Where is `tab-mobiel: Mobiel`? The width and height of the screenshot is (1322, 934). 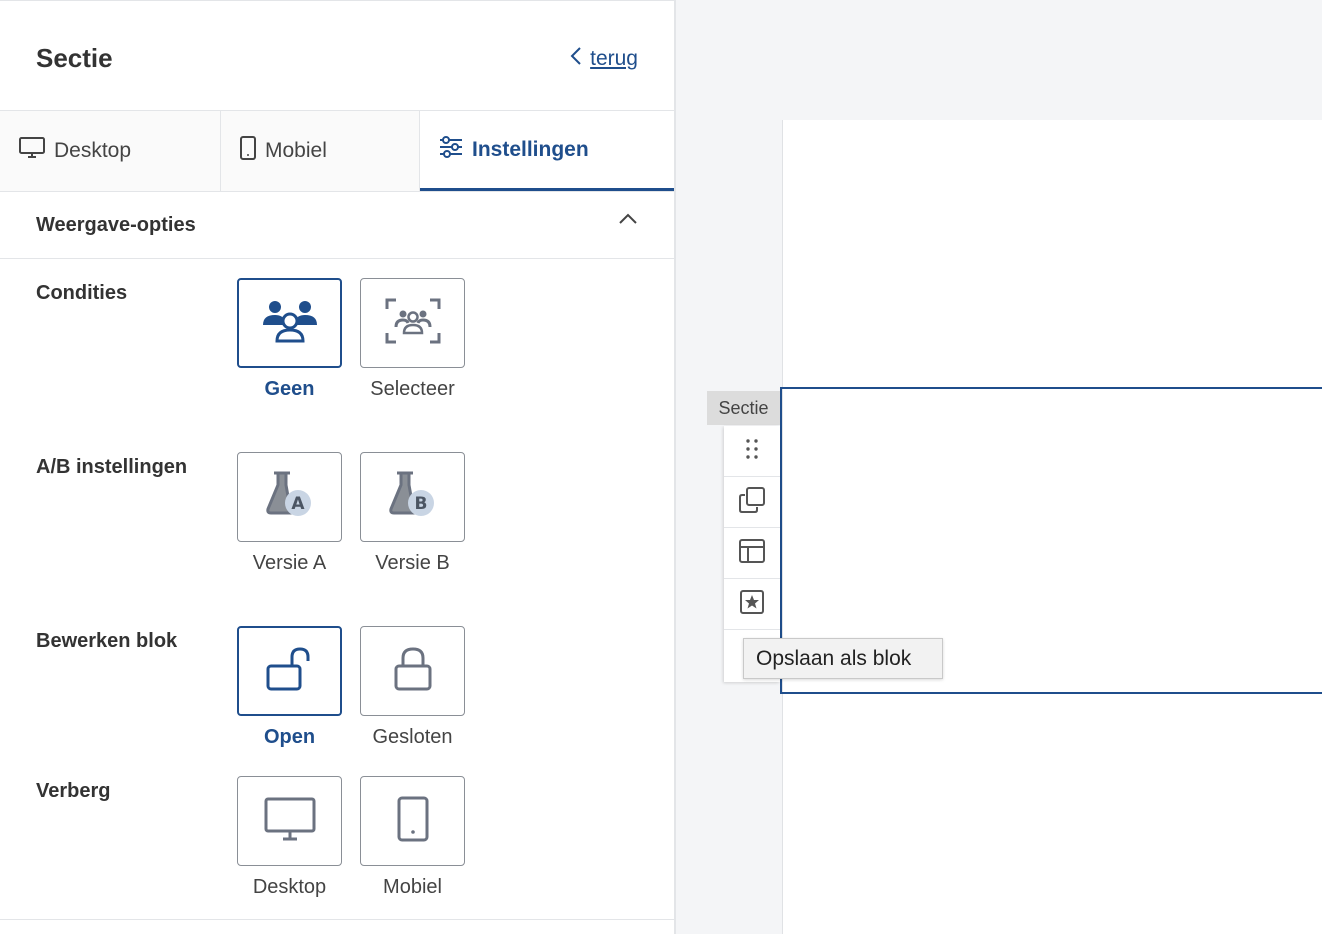
tab-mobiel: Mobiel is located at coordinates (320, 151).